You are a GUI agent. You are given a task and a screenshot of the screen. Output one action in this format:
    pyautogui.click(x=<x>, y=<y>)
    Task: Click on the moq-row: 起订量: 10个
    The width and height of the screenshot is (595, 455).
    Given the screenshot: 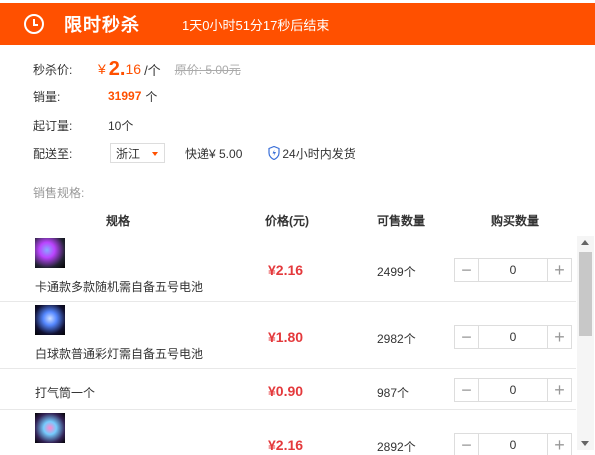 What is the action you would take?
    pyautogui.click(x=83, y=125)
    